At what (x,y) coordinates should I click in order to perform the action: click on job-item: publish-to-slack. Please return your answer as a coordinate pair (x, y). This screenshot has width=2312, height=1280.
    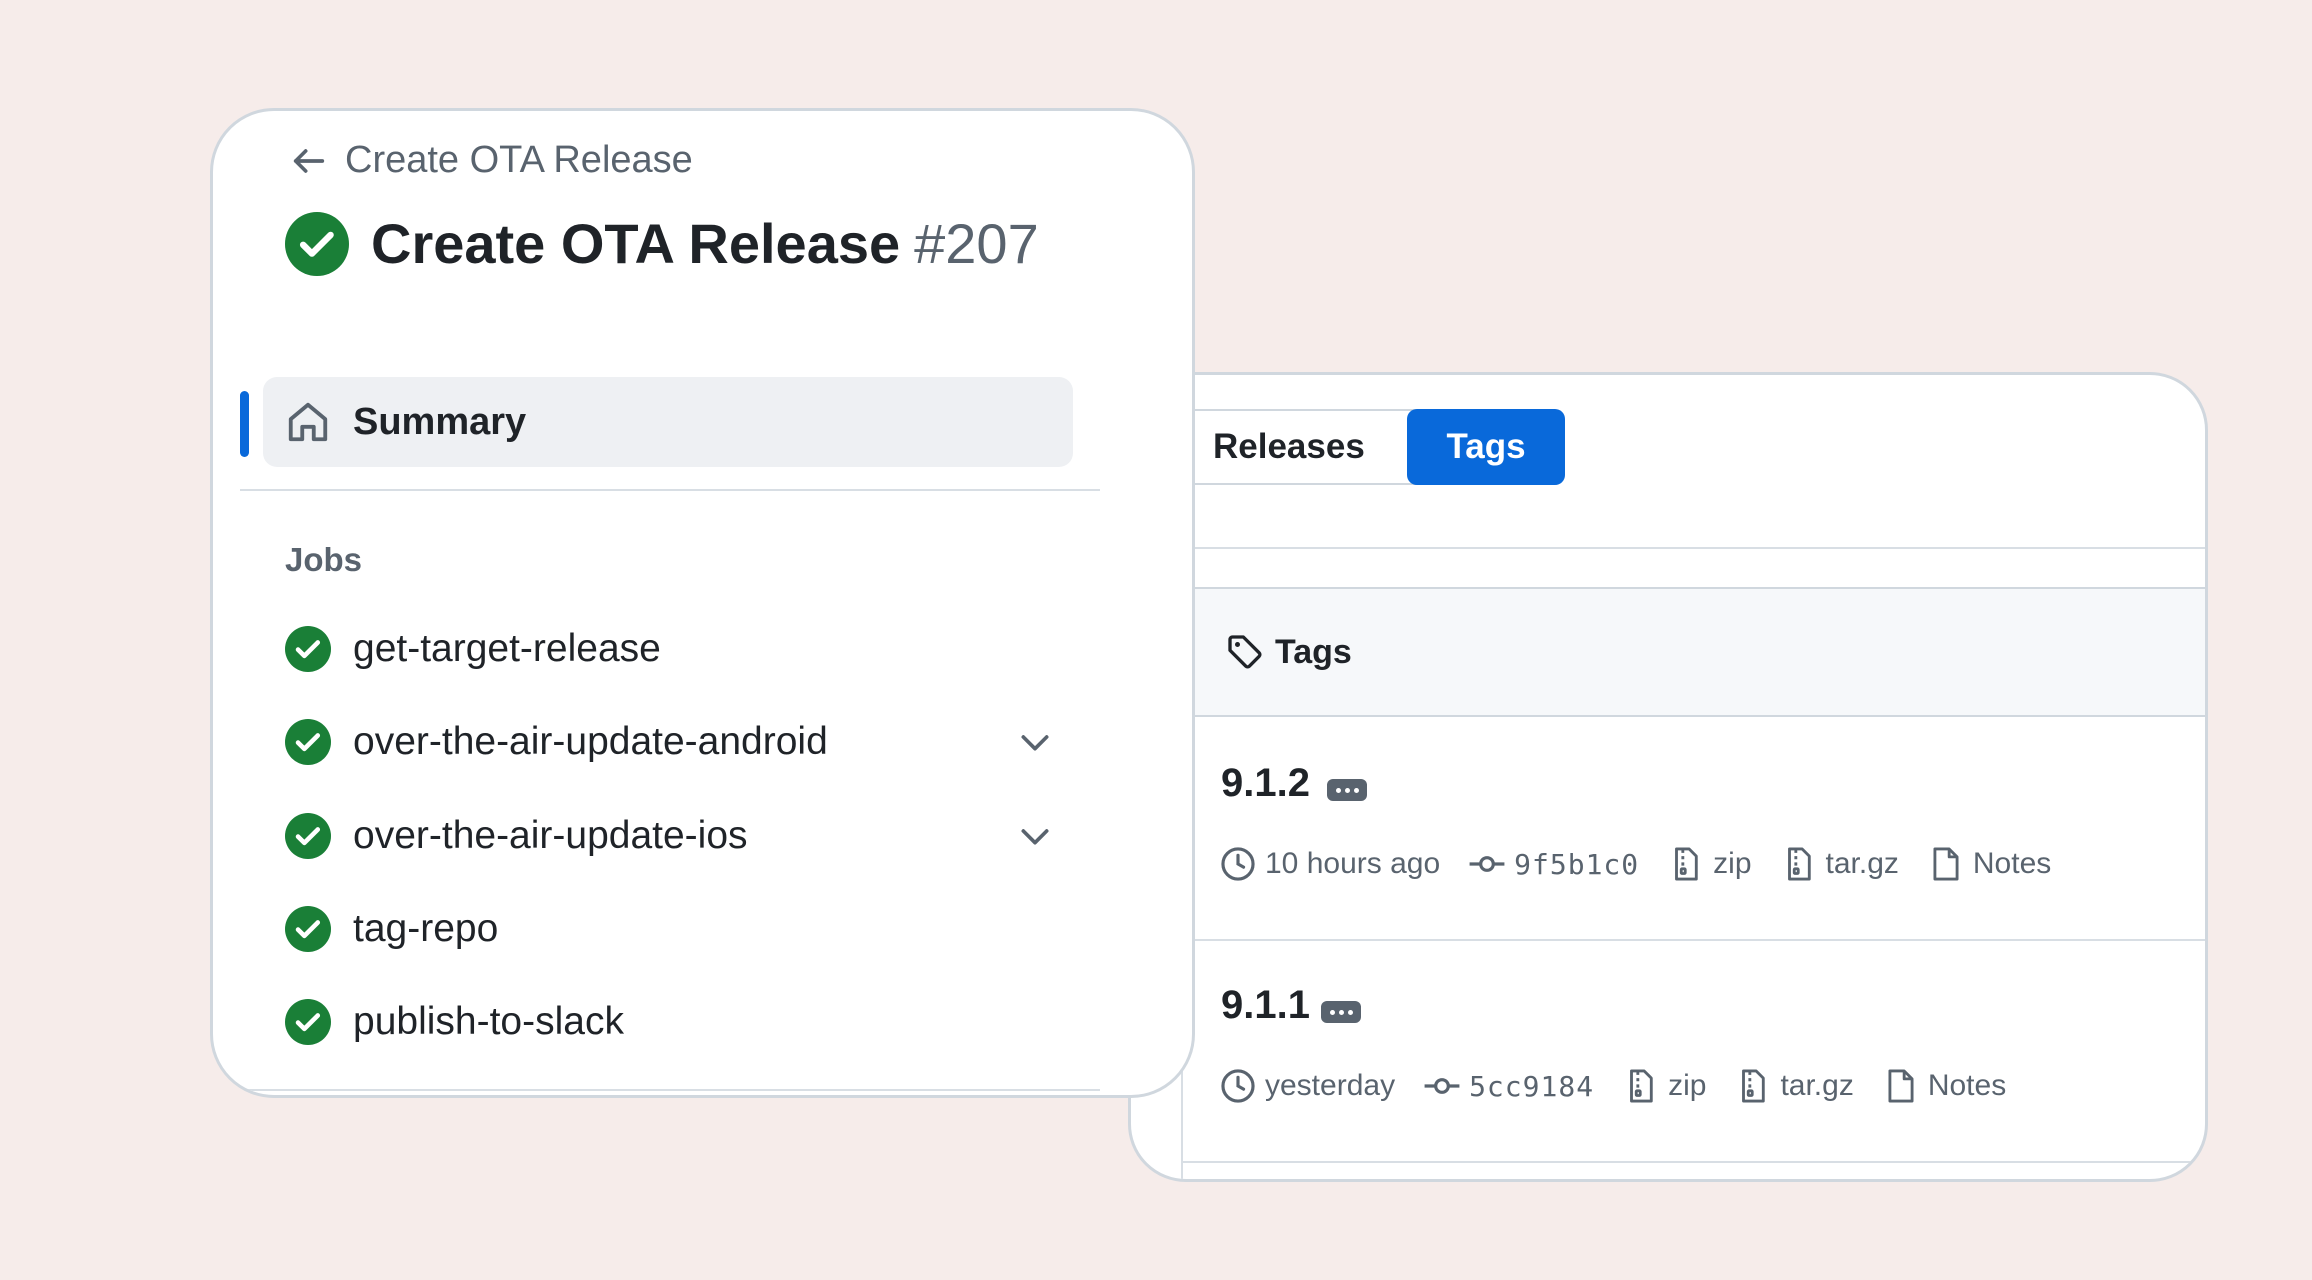
    Looking at the image, I should click on (670, 1022).